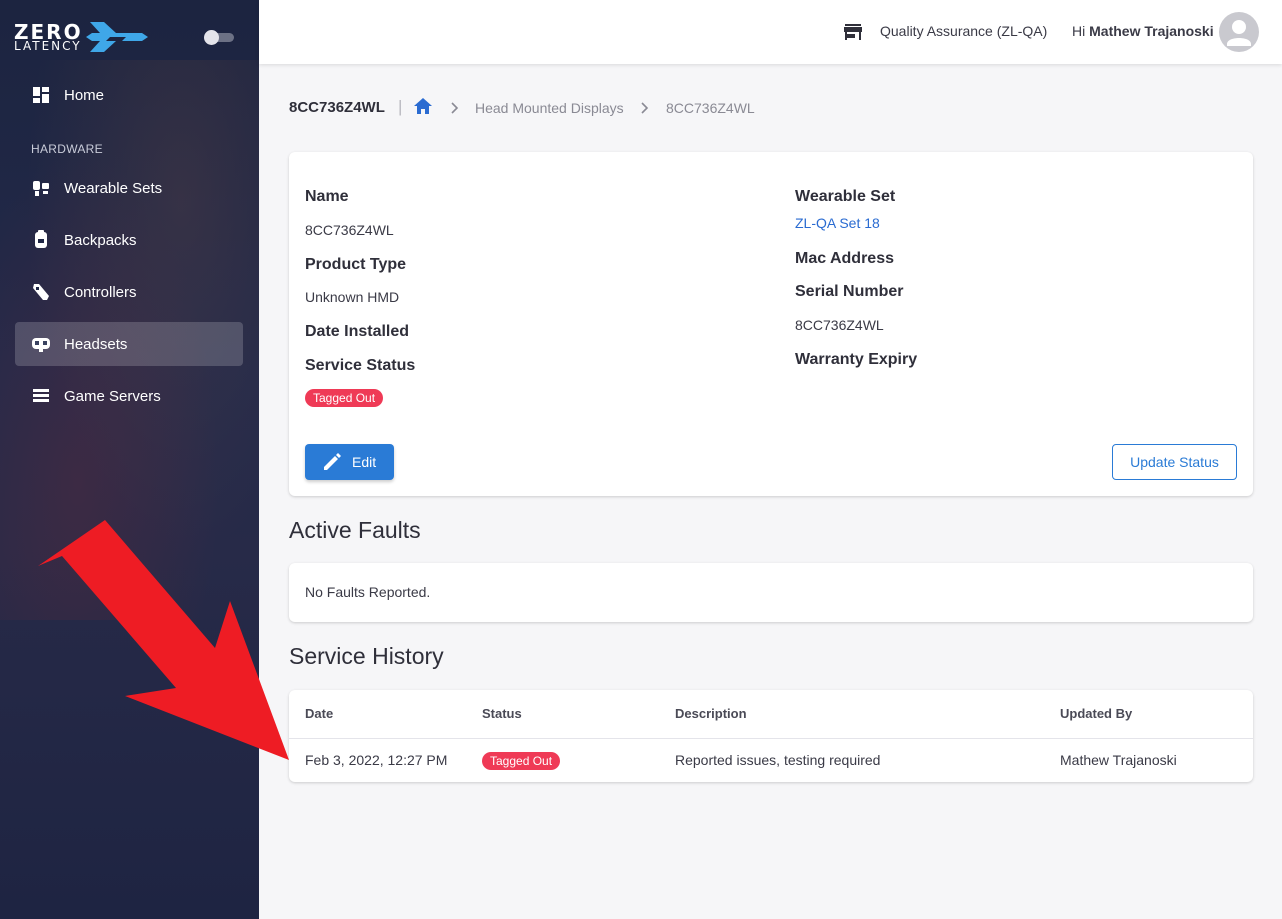  What do you see at coordinates (100, 240) in the screenshot?
I see `sidebar-item-label: Backpacks` at bounding box center [100, 240].